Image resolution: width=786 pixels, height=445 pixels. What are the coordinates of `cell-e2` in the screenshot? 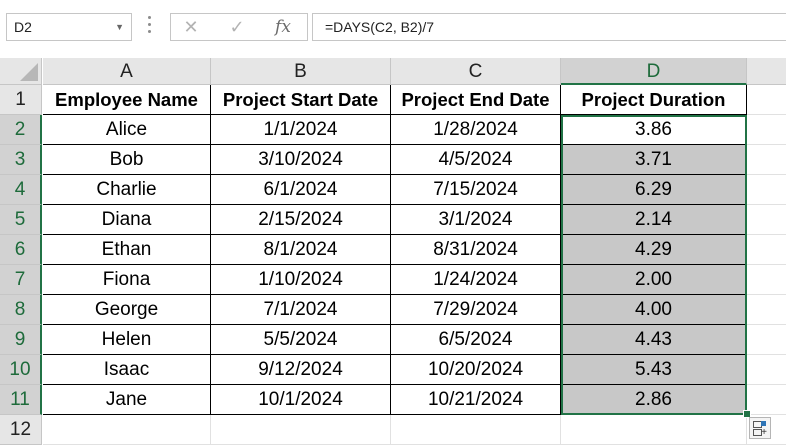 It's located at (766, 130).